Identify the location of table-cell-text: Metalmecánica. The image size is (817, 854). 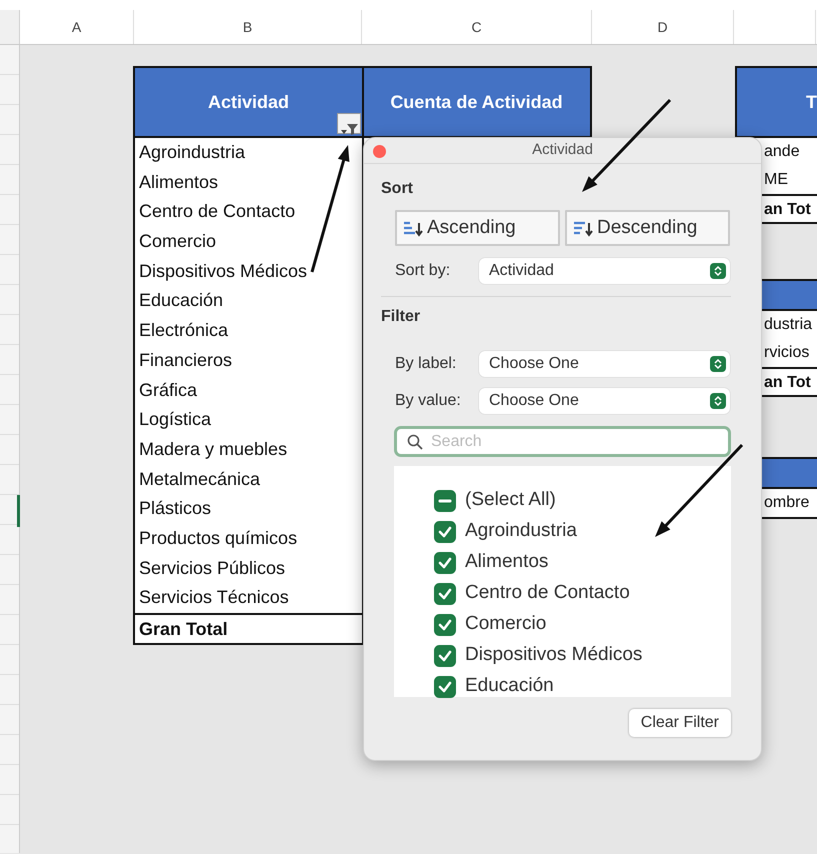
(200, 479).